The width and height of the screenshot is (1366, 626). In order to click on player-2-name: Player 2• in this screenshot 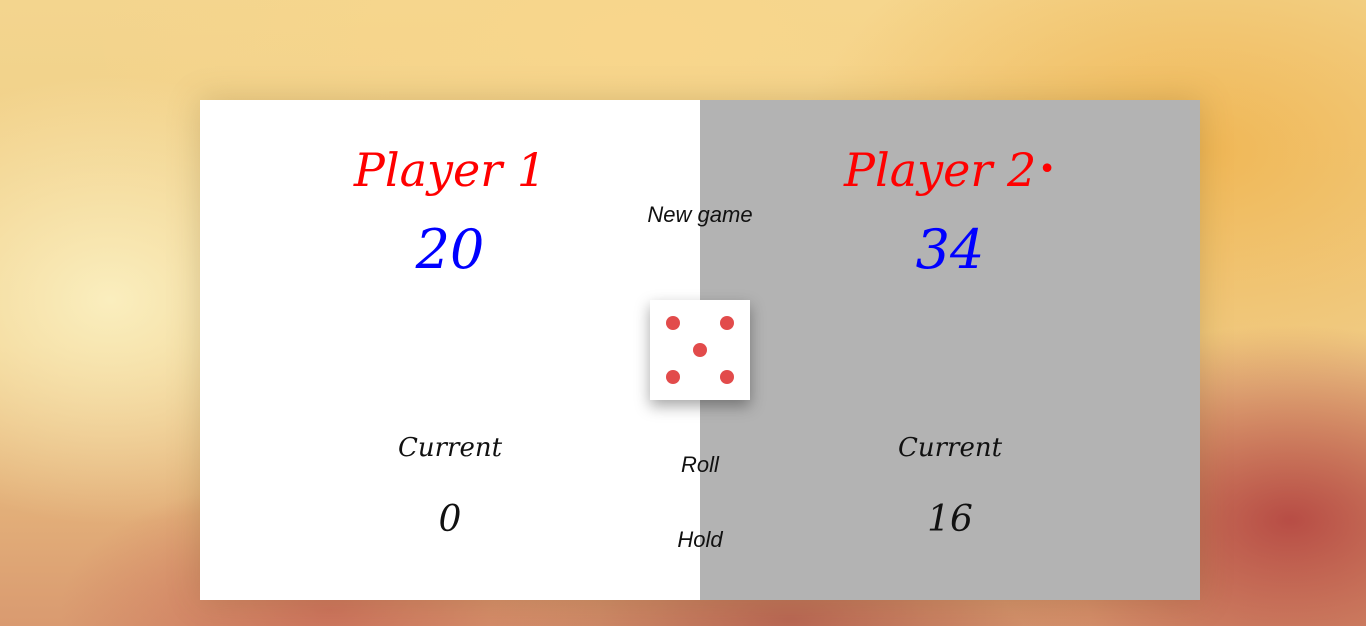, I will do `click(950, 170)`.